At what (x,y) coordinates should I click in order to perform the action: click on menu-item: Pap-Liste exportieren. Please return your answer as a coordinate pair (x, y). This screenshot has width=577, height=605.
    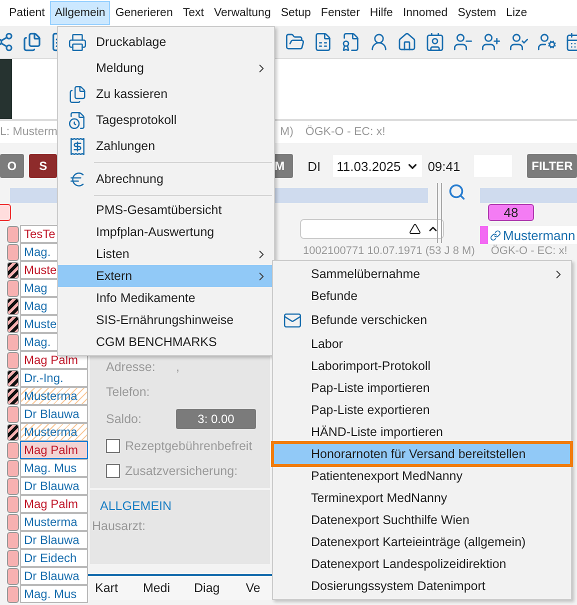
    Looking at the image, I should click on (422, 410).